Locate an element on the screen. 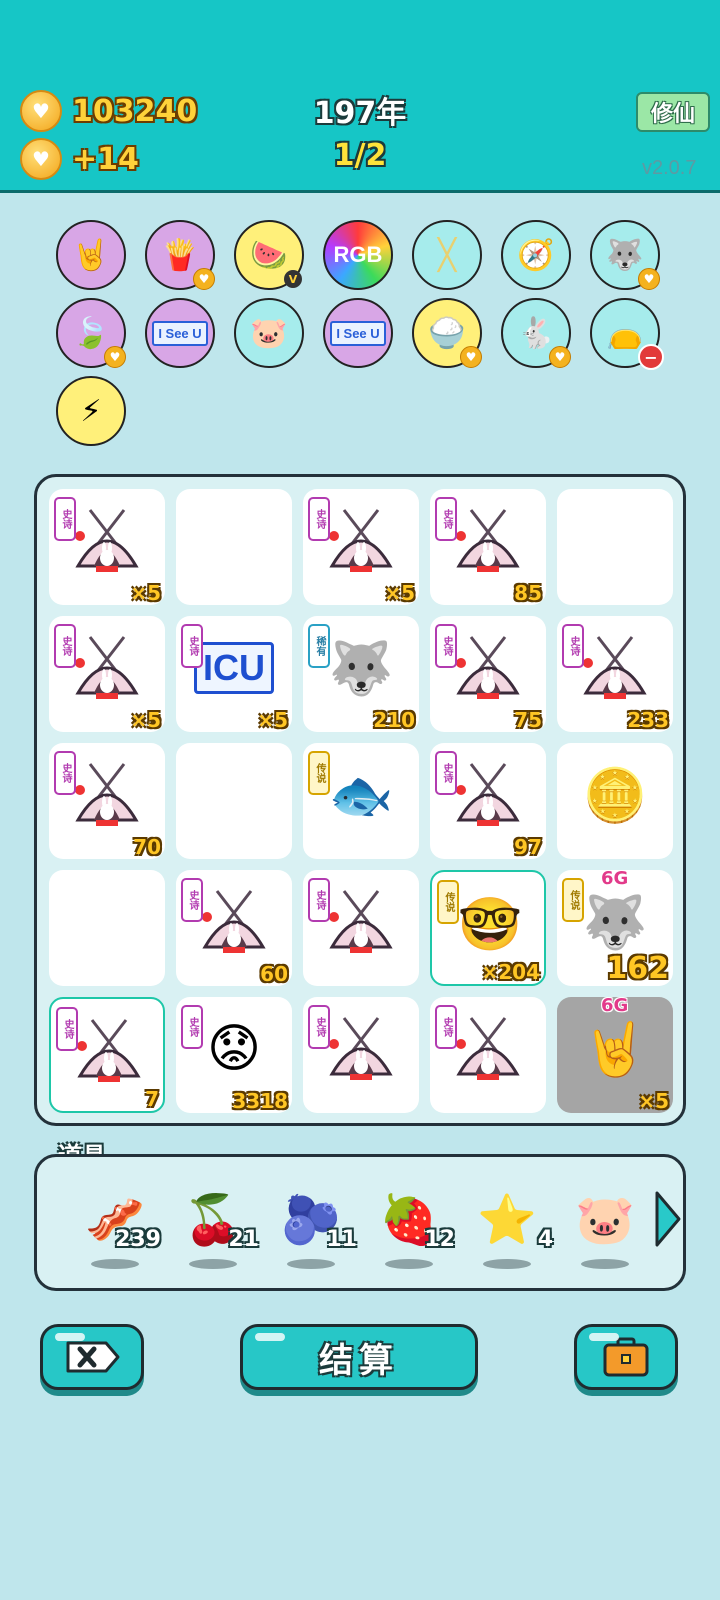 This screenshot has height=1600, width=720. item-quantity: 11 is located at coordinates (341, 1239).